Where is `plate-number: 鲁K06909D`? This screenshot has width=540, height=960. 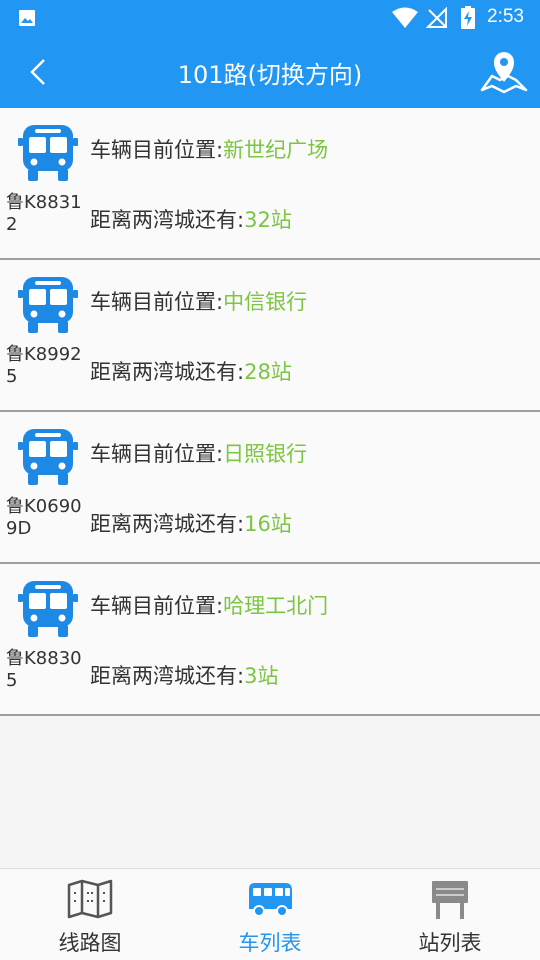
plate-number: 鲁K06909D is located at coordinates (44, 517).